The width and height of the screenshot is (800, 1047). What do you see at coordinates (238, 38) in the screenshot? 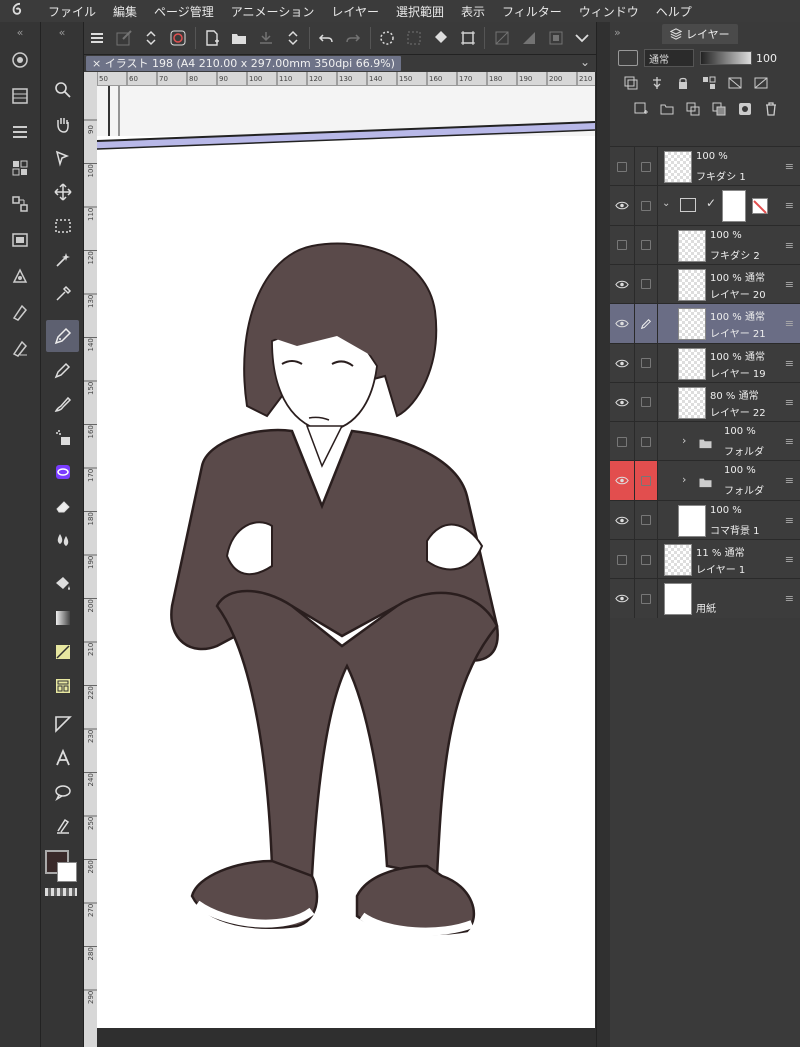
I see `open-folder-icon` at bounding box center [238, 38].